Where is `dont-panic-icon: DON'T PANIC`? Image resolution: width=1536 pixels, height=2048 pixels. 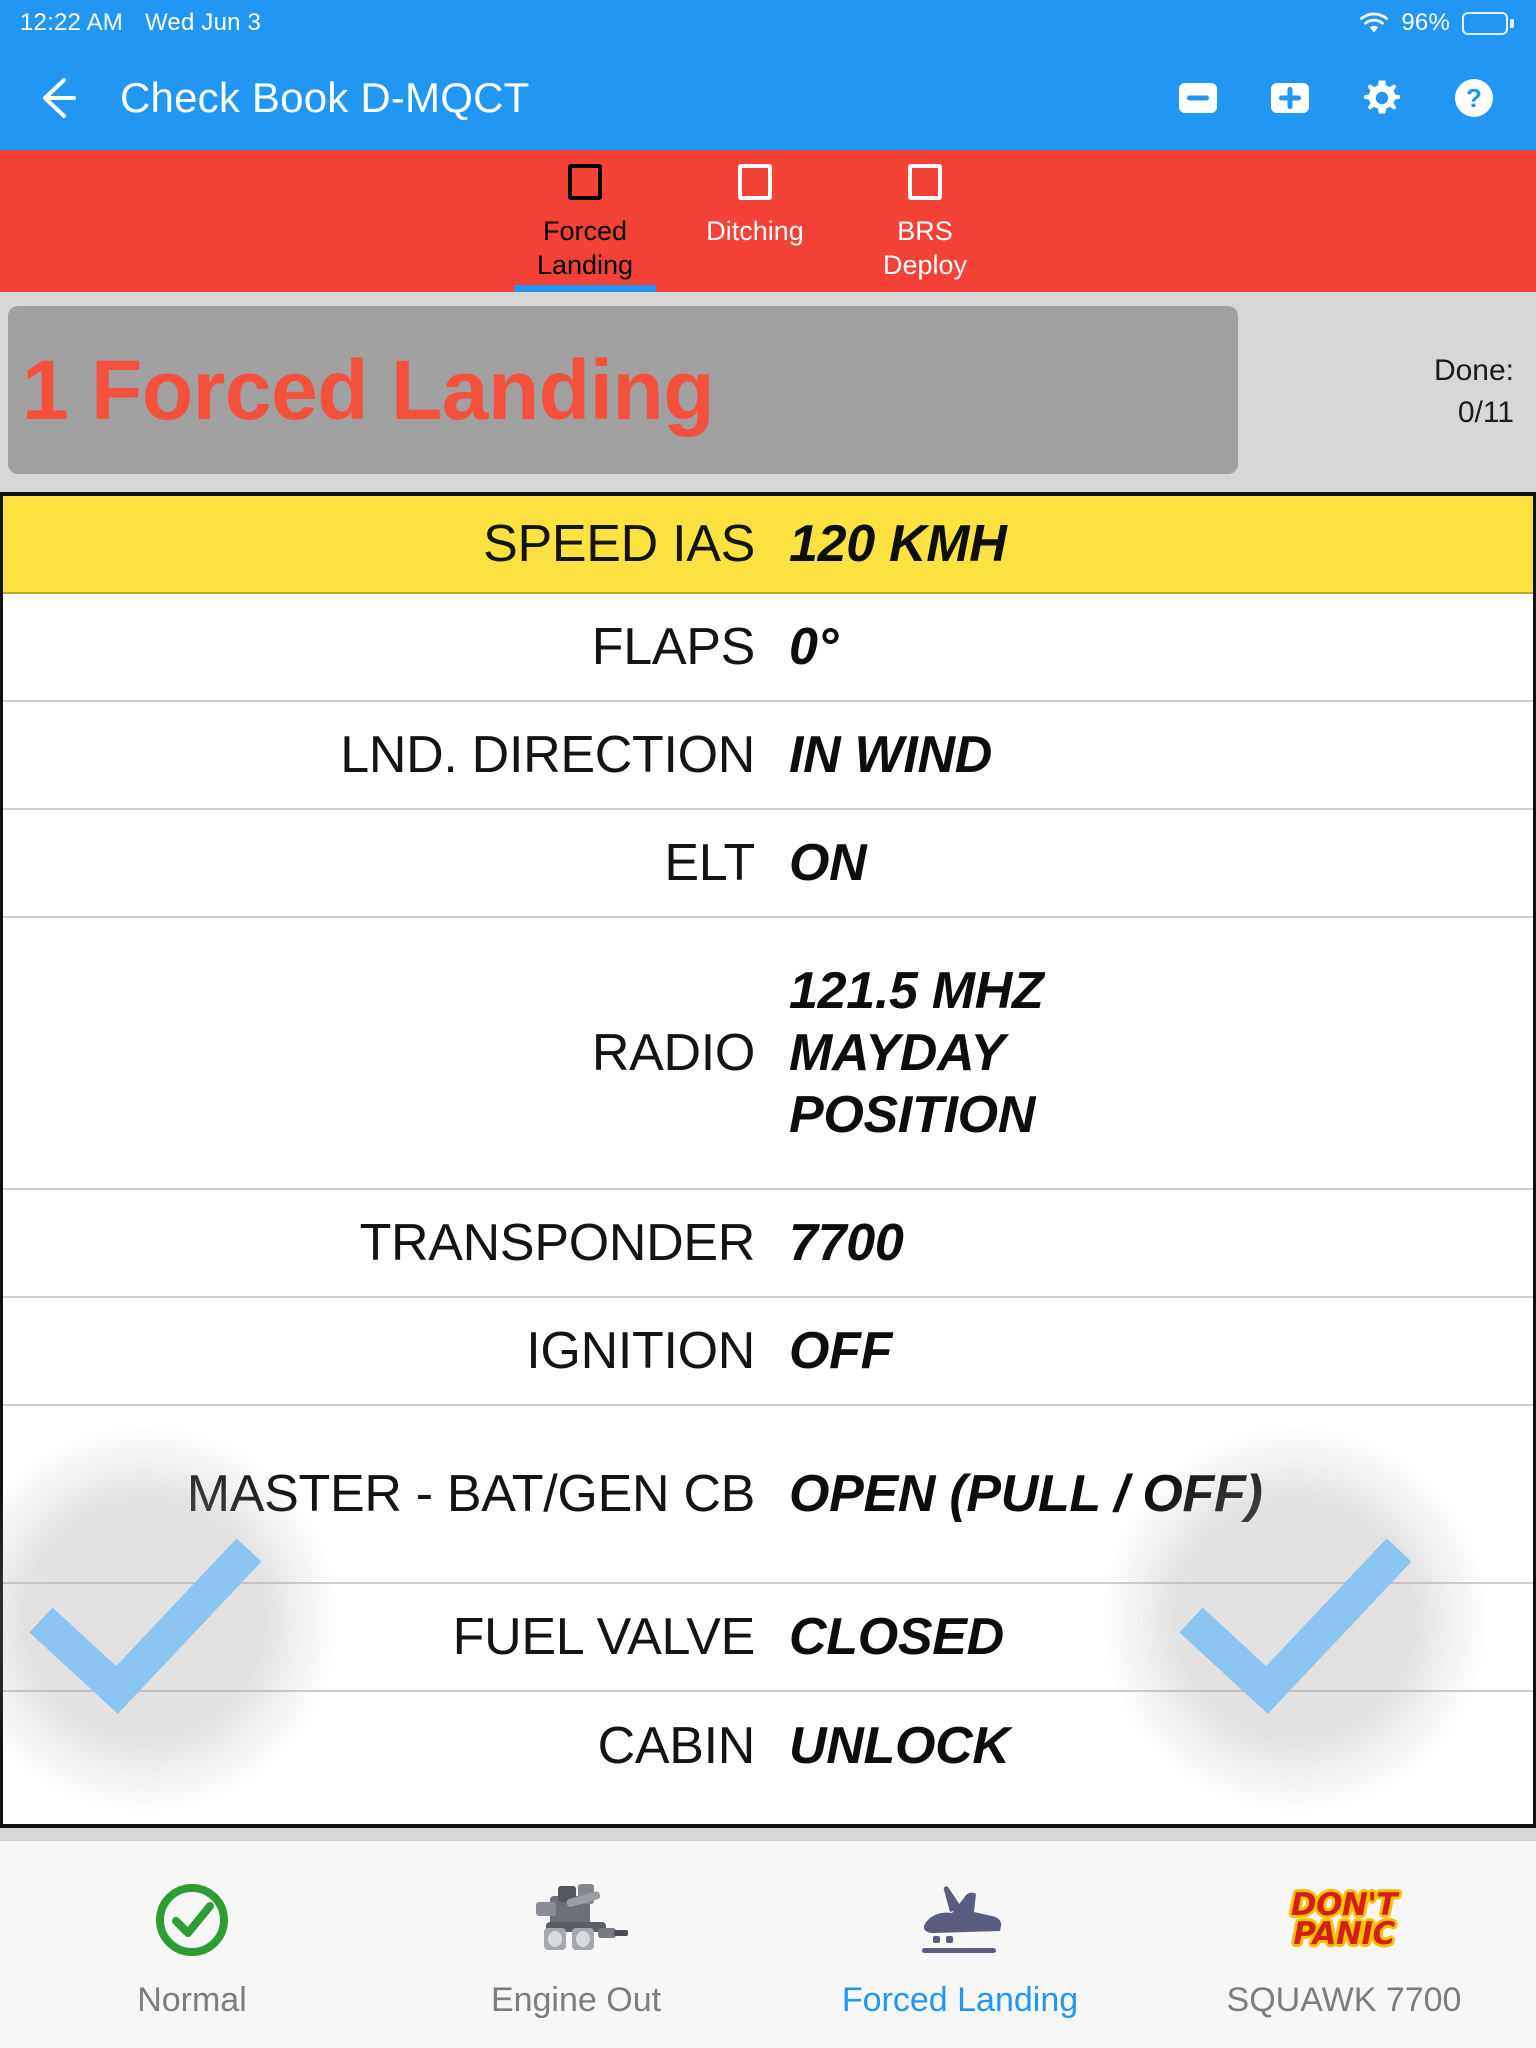 dont-panic-icon: DON'T PANIC is located at coordinates (1344, 1920).